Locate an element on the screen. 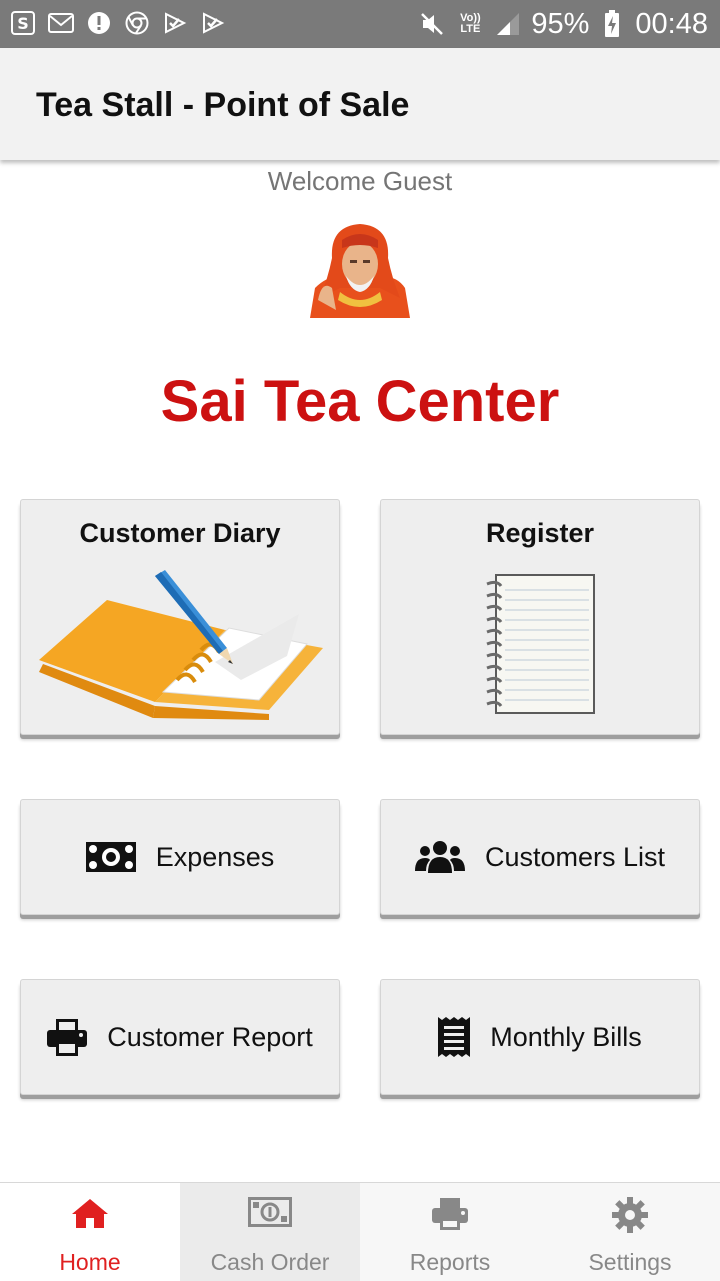  customer-diary-label: Customer Diary is located at coordinates (180, 533).